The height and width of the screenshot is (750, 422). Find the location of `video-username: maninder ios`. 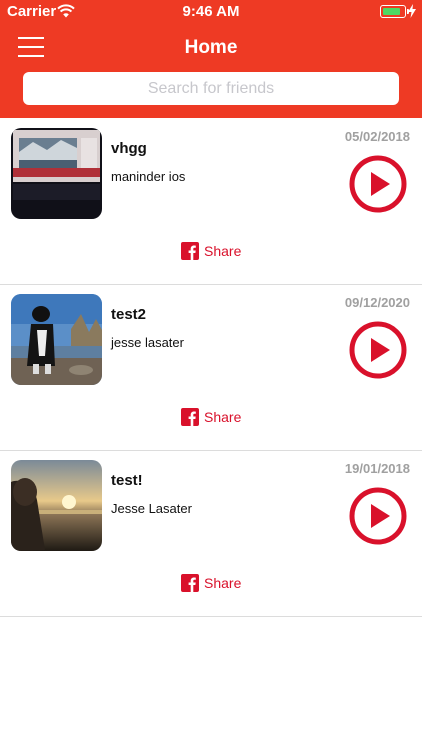

video-username: maninder ios is located at coordinates (148, 176).